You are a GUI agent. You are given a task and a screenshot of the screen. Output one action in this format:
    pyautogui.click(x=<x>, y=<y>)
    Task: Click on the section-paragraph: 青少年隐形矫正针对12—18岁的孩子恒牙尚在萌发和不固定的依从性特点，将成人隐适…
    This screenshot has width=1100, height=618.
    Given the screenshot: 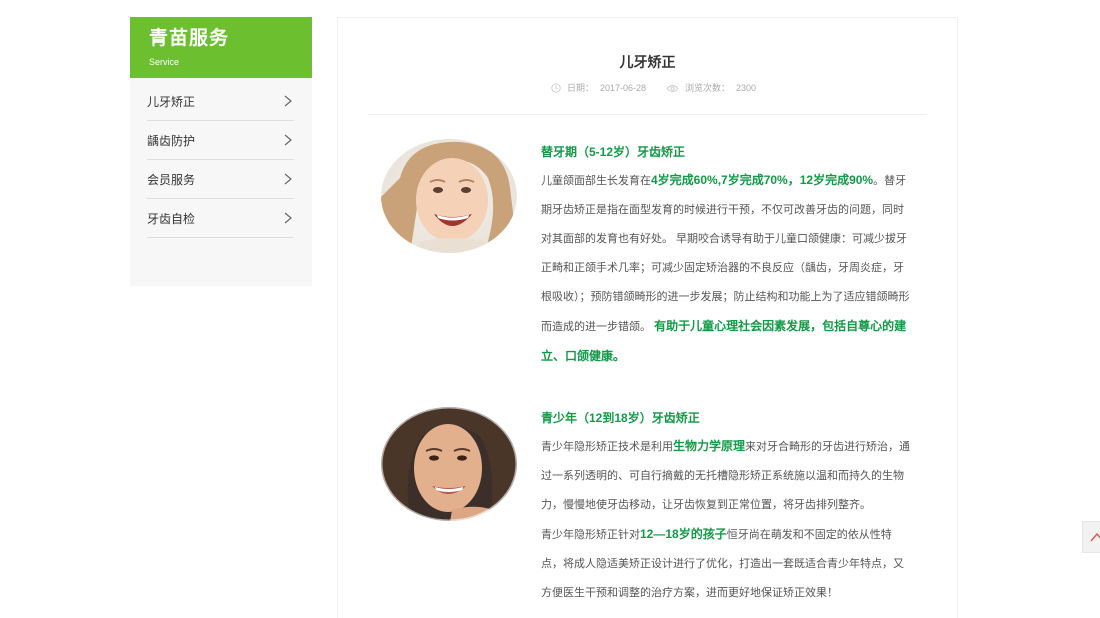 What is the action you would take?
    pyautogui.click(x=727, y=564)
    